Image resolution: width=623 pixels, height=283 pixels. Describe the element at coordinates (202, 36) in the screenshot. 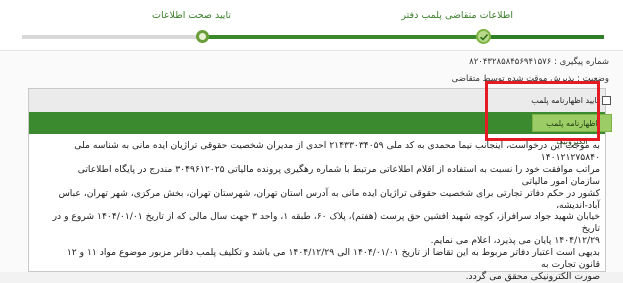

I see `step-node-confirm` at that location.